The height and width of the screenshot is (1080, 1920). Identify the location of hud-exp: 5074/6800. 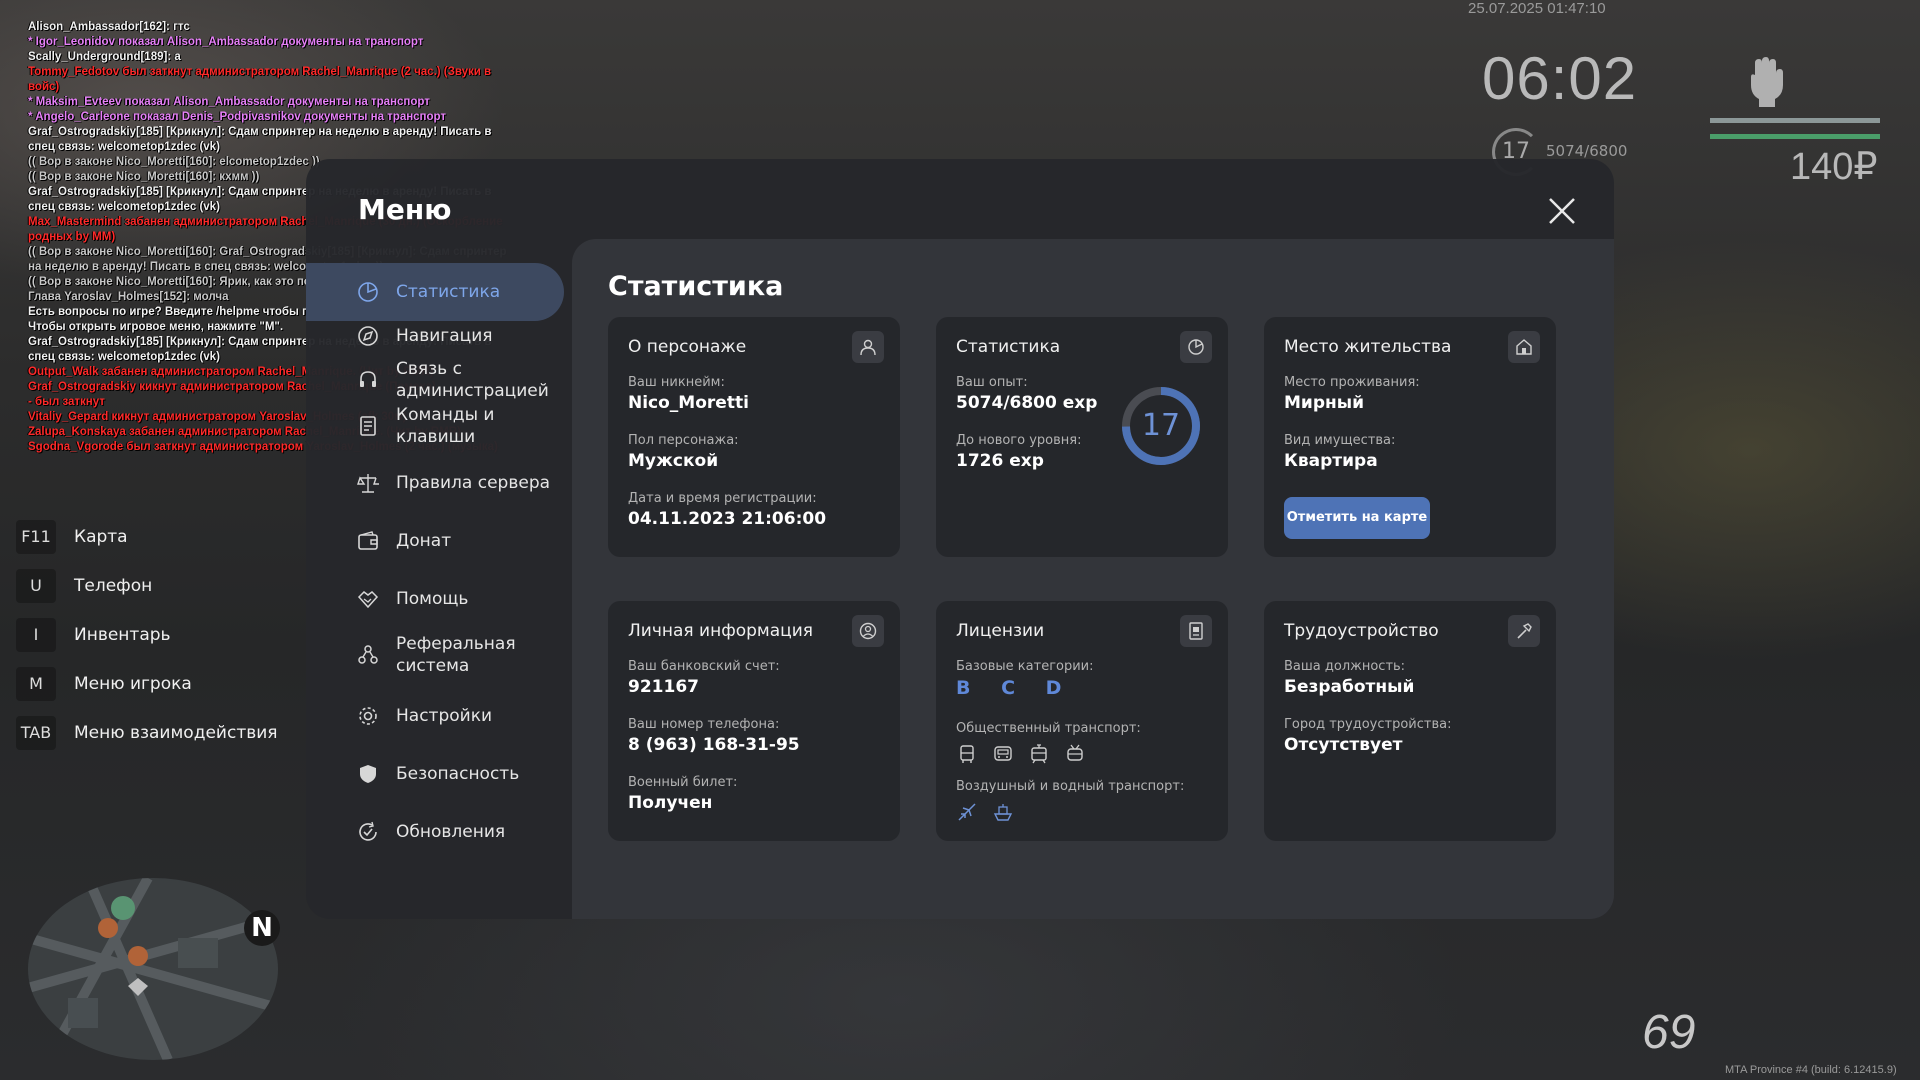
(1587, 151).